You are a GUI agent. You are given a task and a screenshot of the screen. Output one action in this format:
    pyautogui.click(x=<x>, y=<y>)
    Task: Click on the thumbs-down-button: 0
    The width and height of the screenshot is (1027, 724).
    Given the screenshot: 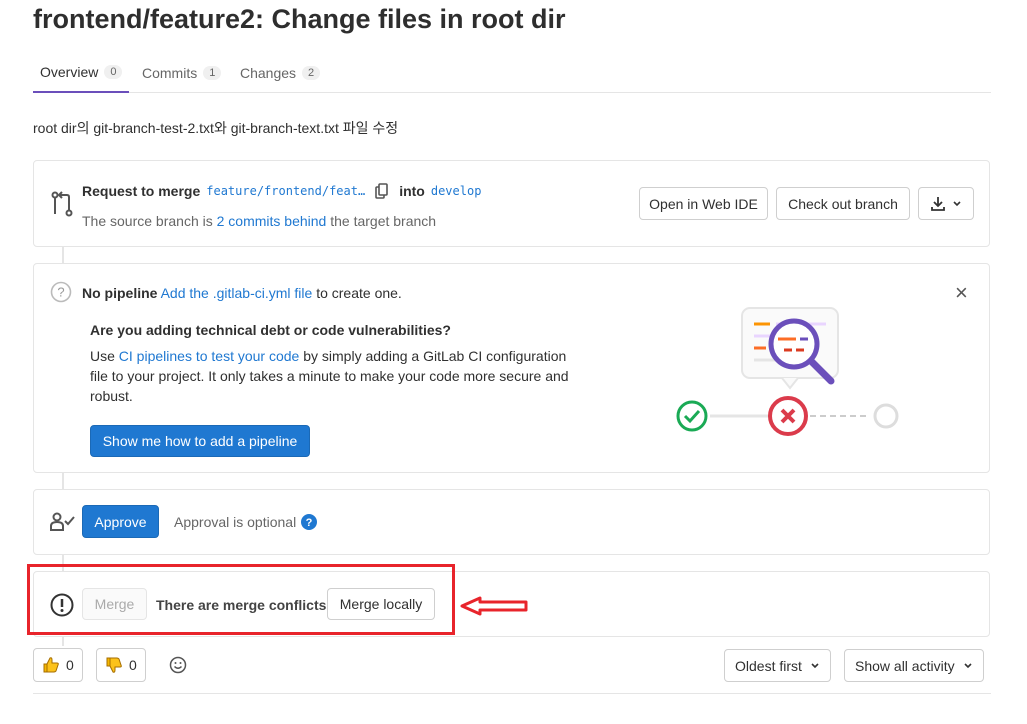 What is the action you would take?
    pyautogui.click(x=121, y=665)
    